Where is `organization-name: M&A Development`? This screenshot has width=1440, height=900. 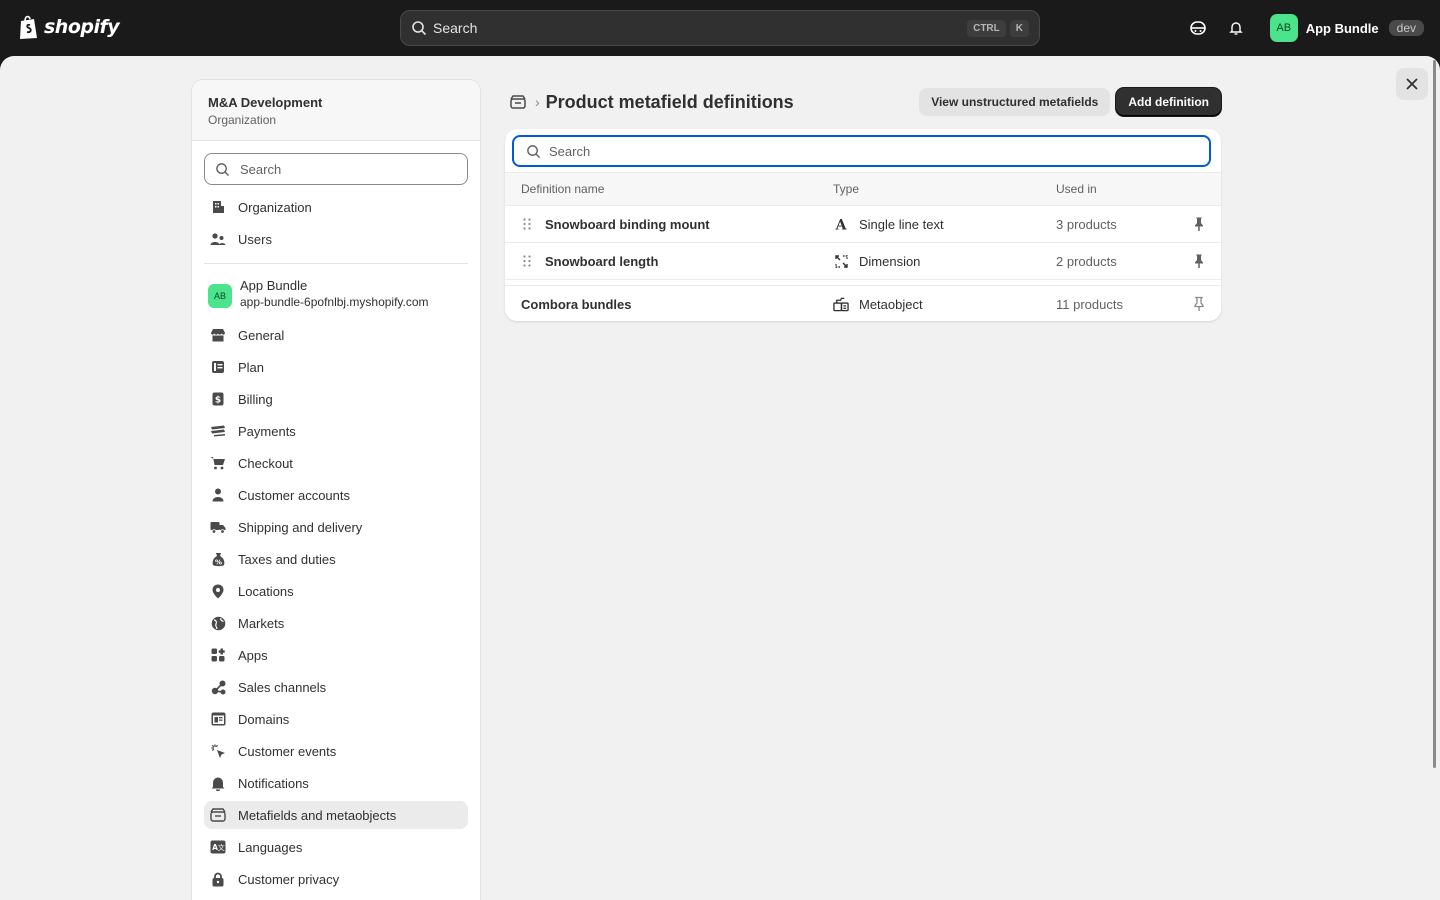
organization-name: M&A Development is located at coordinates (265, 102).